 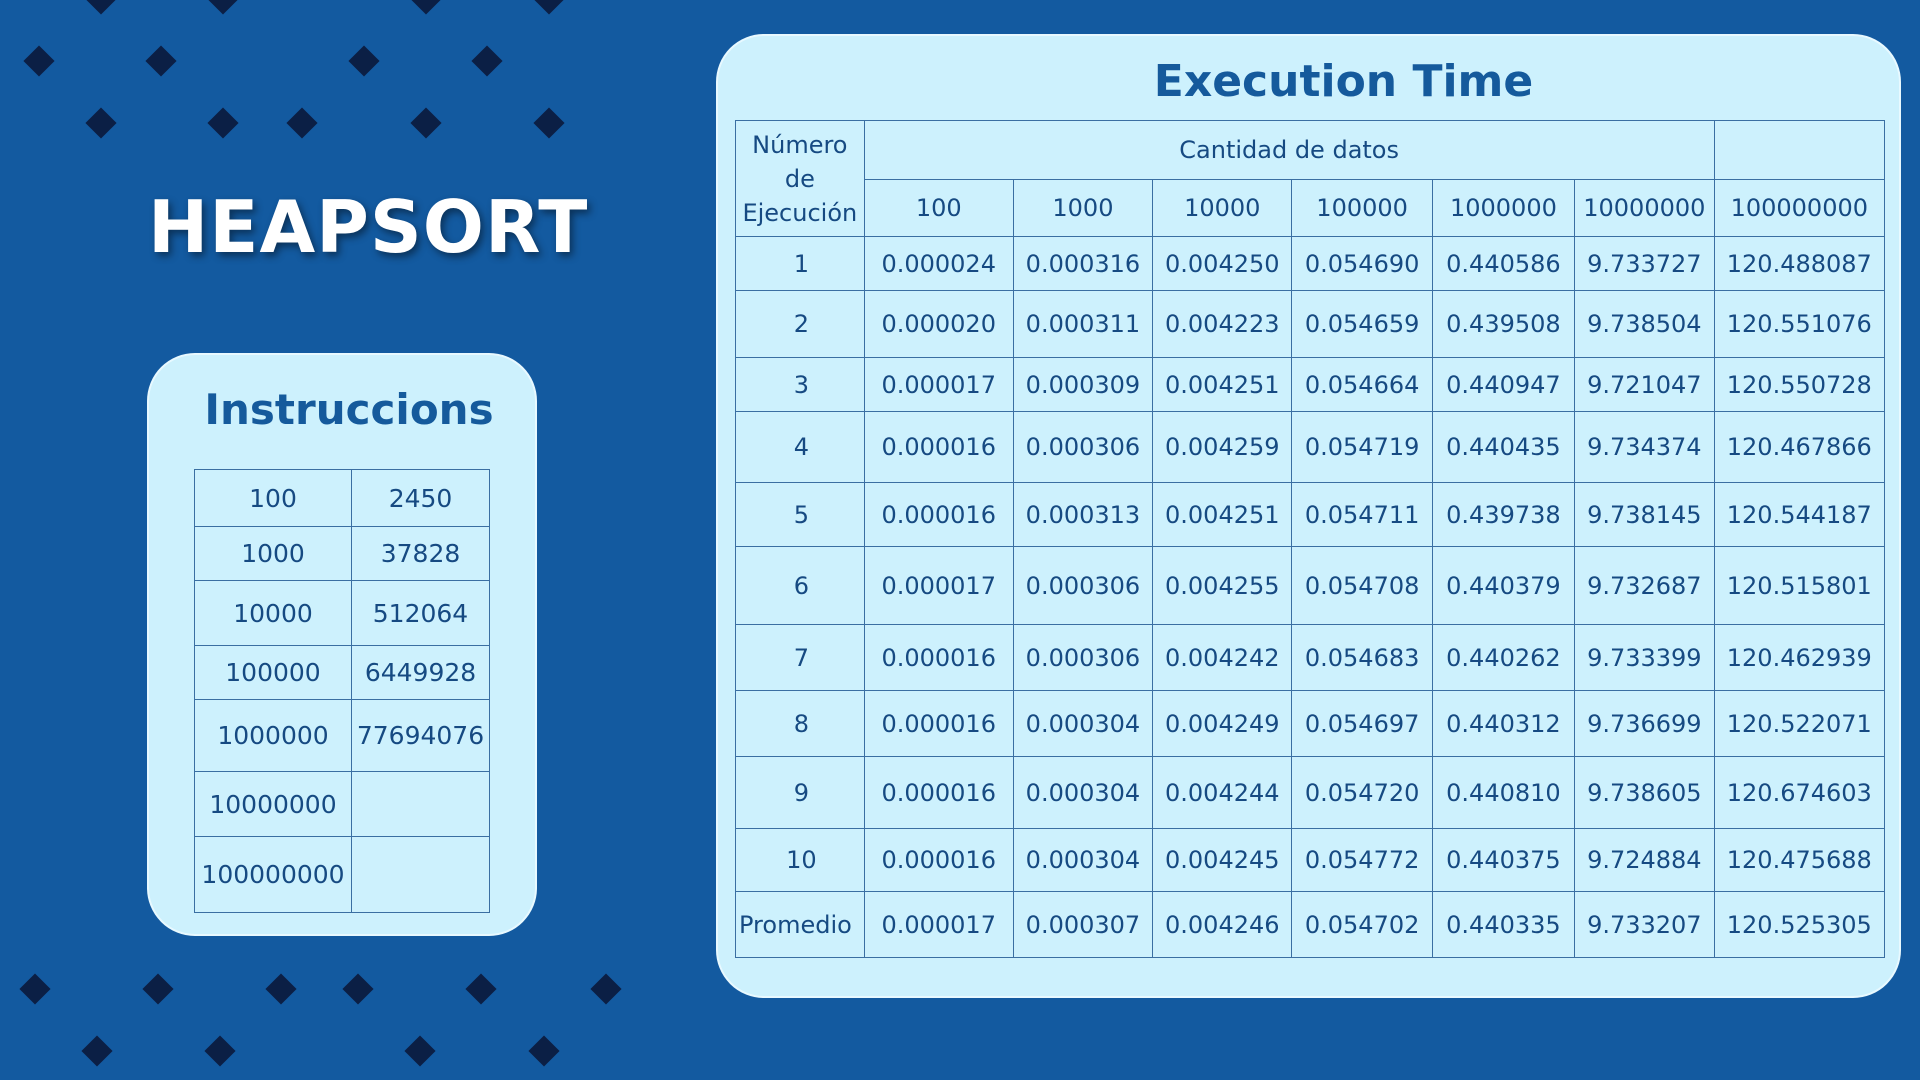 I want to click on table-row: 100 2450, so click(x=342, y=498).